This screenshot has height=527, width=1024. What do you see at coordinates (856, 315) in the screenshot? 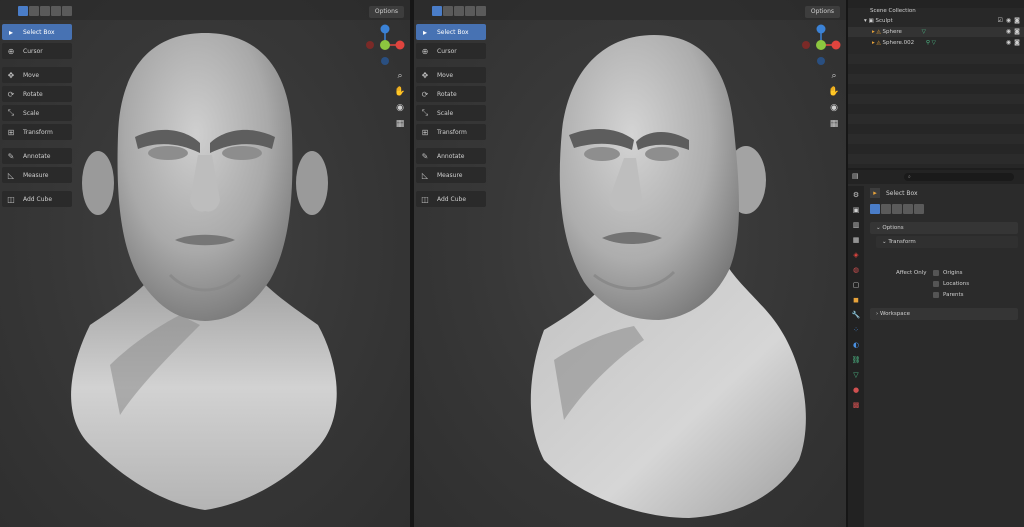
I see `modifier-tab-icon: 🔧` at bounding box center [856, 315].